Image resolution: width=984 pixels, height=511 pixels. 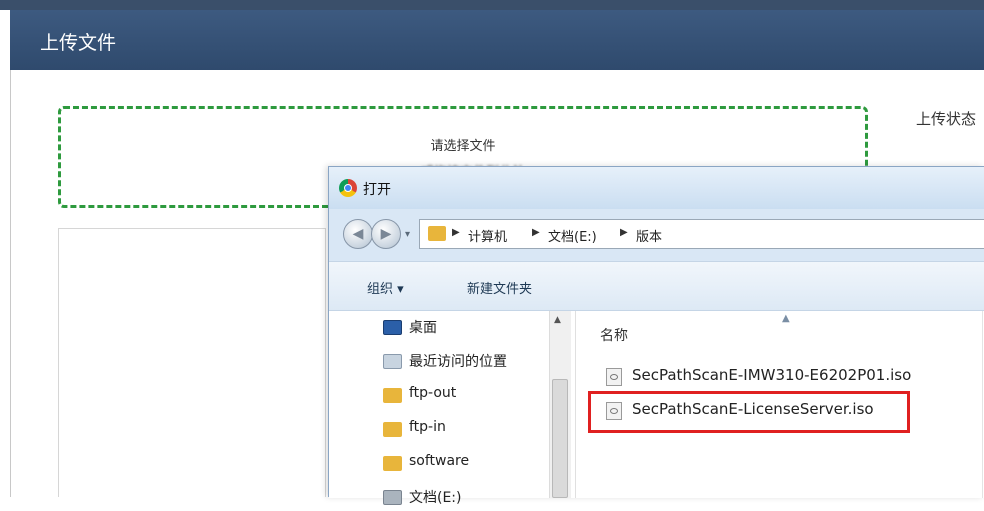 I want to click on breadcrumb-drive: 文档(E:), so click(x=572, y=235).